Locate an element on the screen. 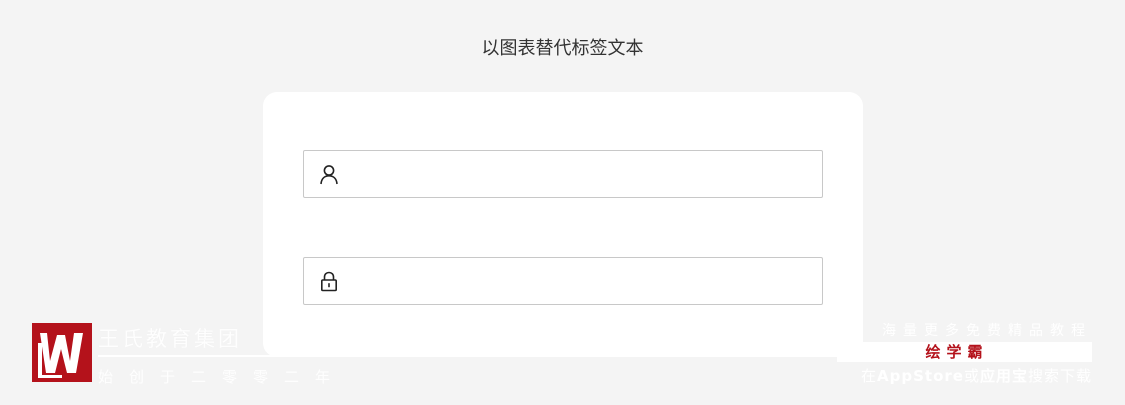 This screenshot has width=1125, height=405. watermark-logo is located at coordinates (62, 352).